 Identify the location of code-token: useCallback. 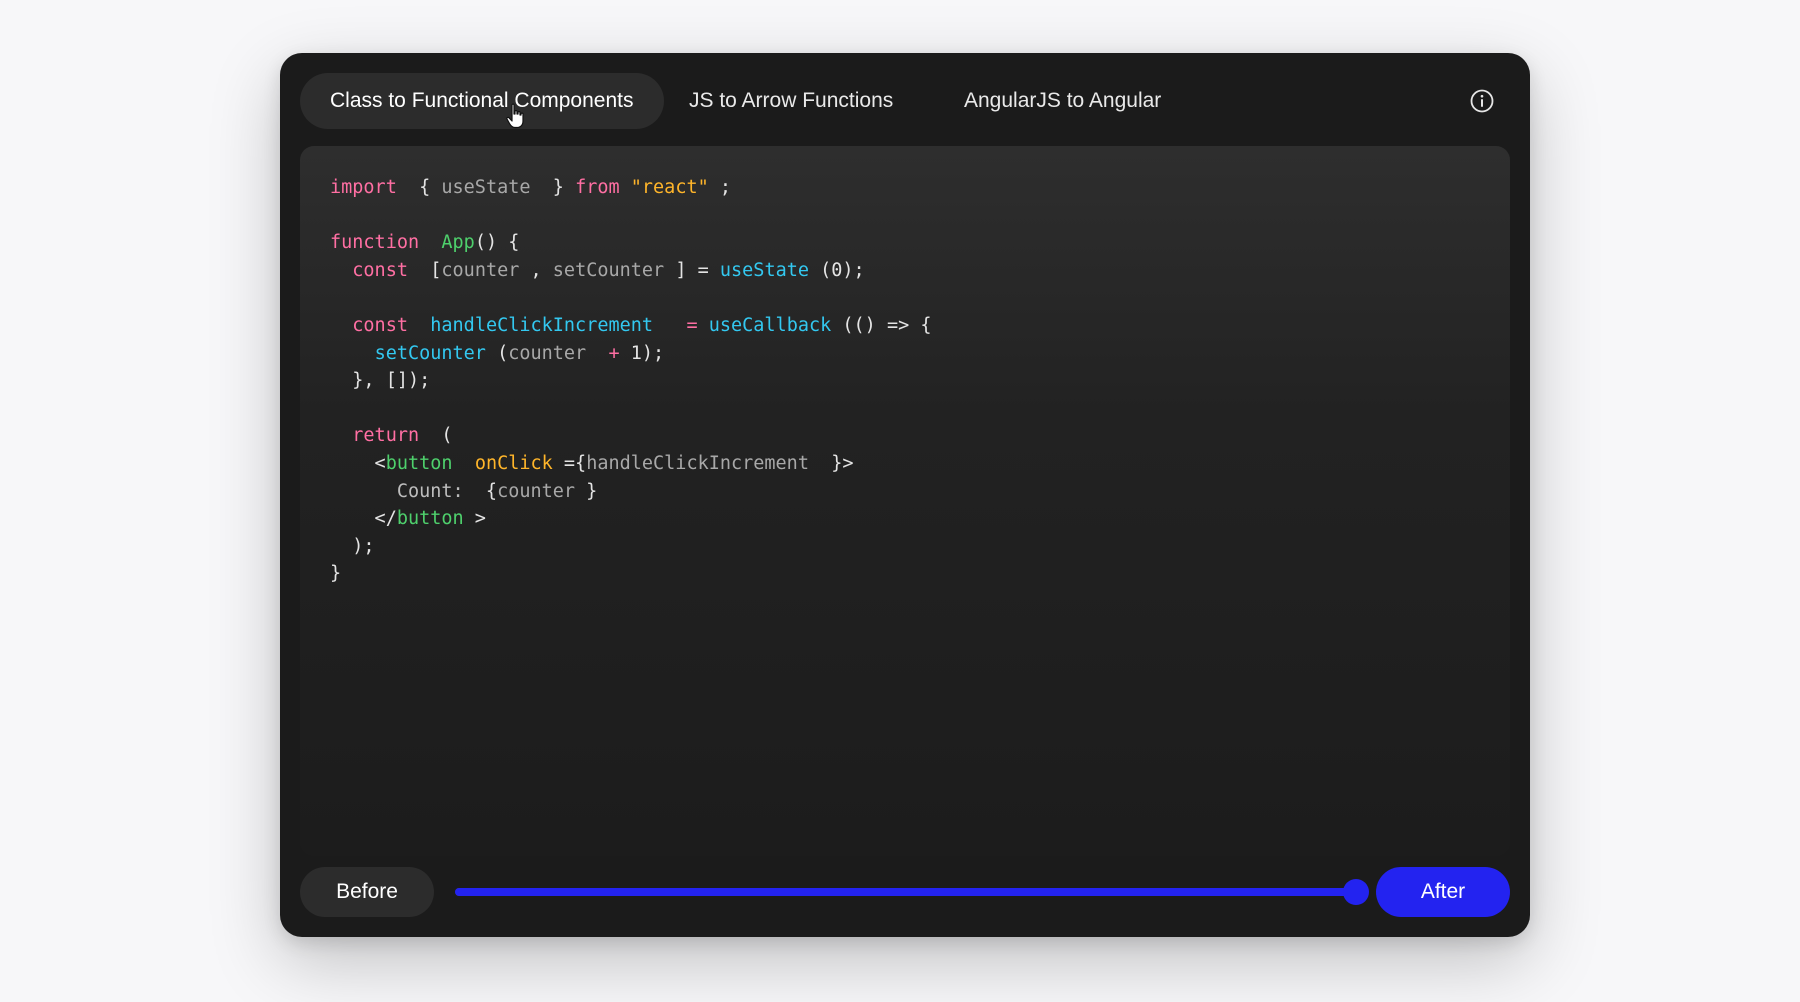
(770, 325).